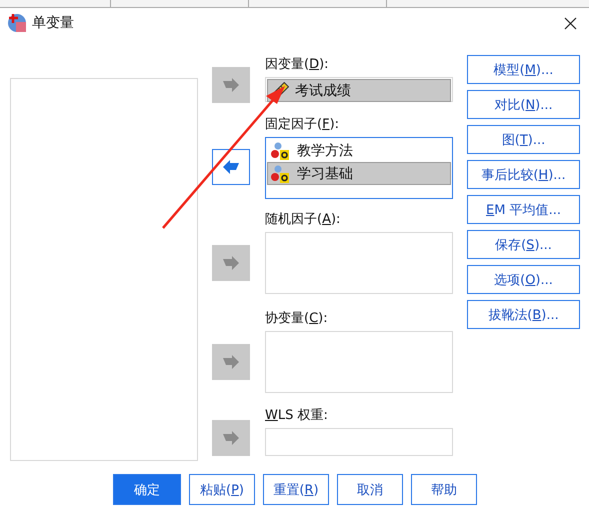 This screenshot has height=515, width=589. Describe the element at coordinates (53, 23) in the screenshot. I see `window-title: 单变量` at that location.